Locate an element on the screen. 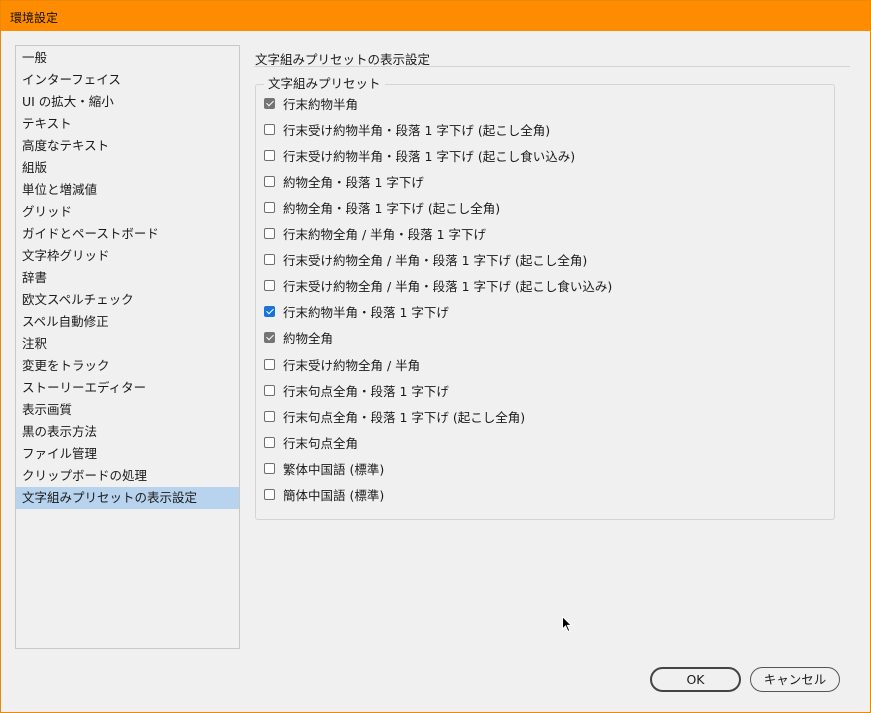 The height and width of the screenshot is (713, 871). preset-option: 約物全角・段落 1 字下げ (起こし全角) is located at coordinates (544, 207).